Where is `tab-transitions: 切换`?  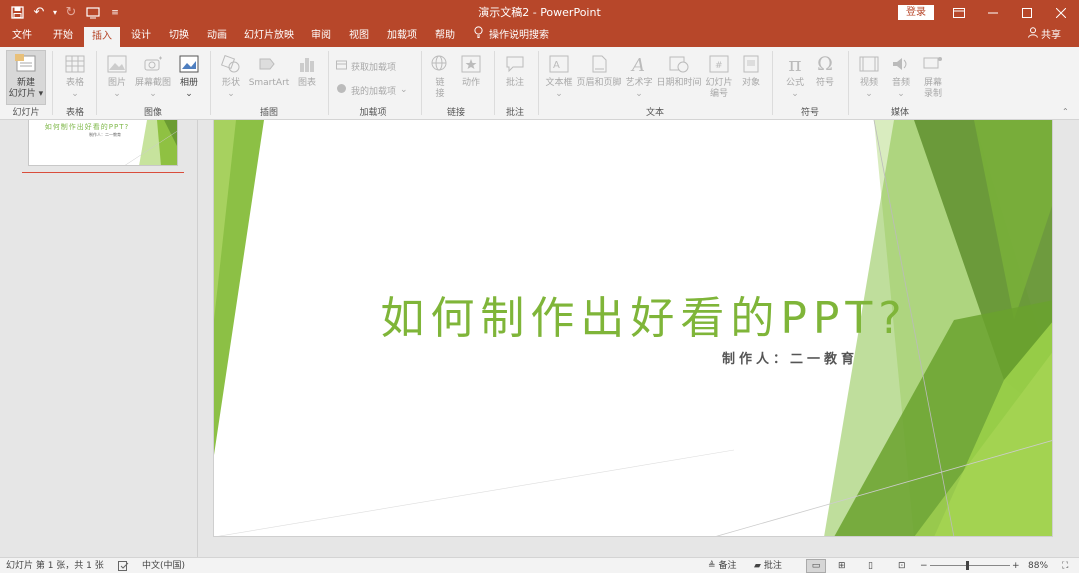
tab-transitions: 切换 is located at coordinates (179, 36).